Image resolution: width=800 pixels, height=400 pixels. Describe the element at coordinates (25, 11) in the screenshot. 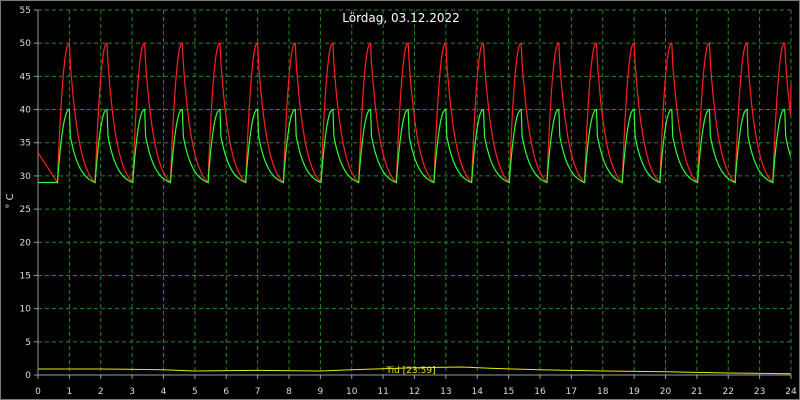

I see `y-tick-label: 55` at that location.